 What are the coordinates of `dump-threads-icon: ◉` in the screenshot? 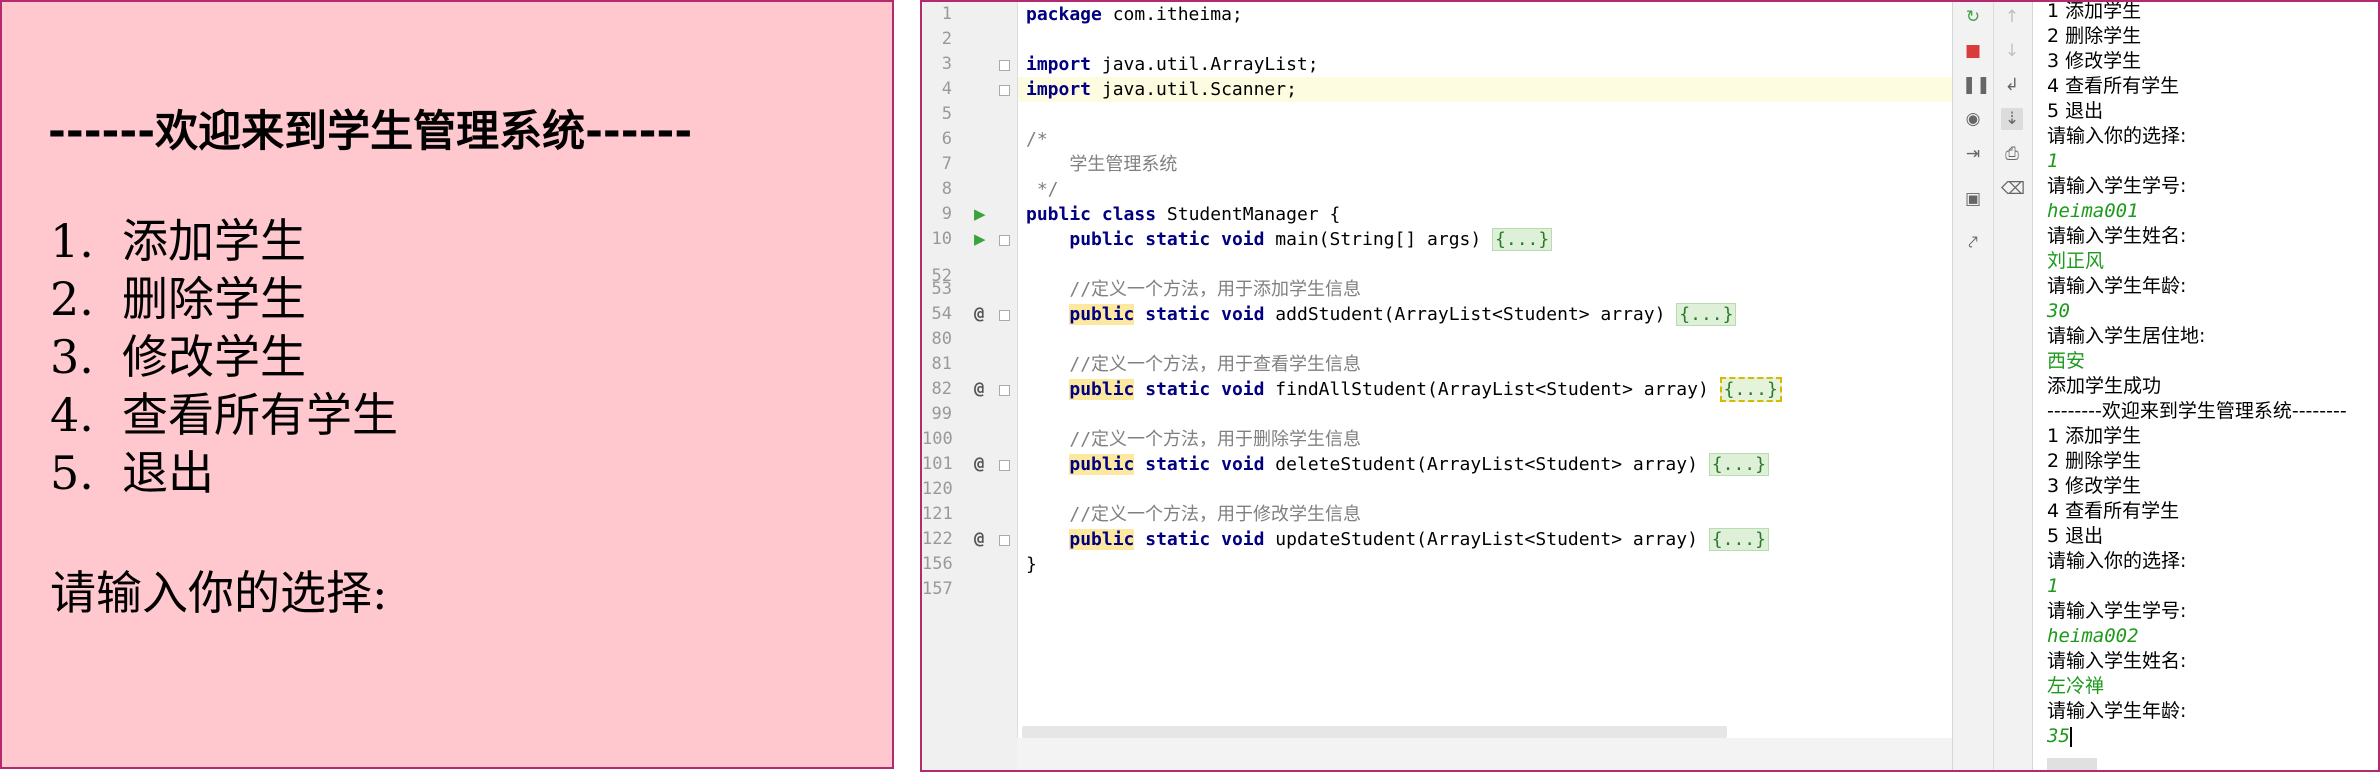 It's located at (1973, 119).